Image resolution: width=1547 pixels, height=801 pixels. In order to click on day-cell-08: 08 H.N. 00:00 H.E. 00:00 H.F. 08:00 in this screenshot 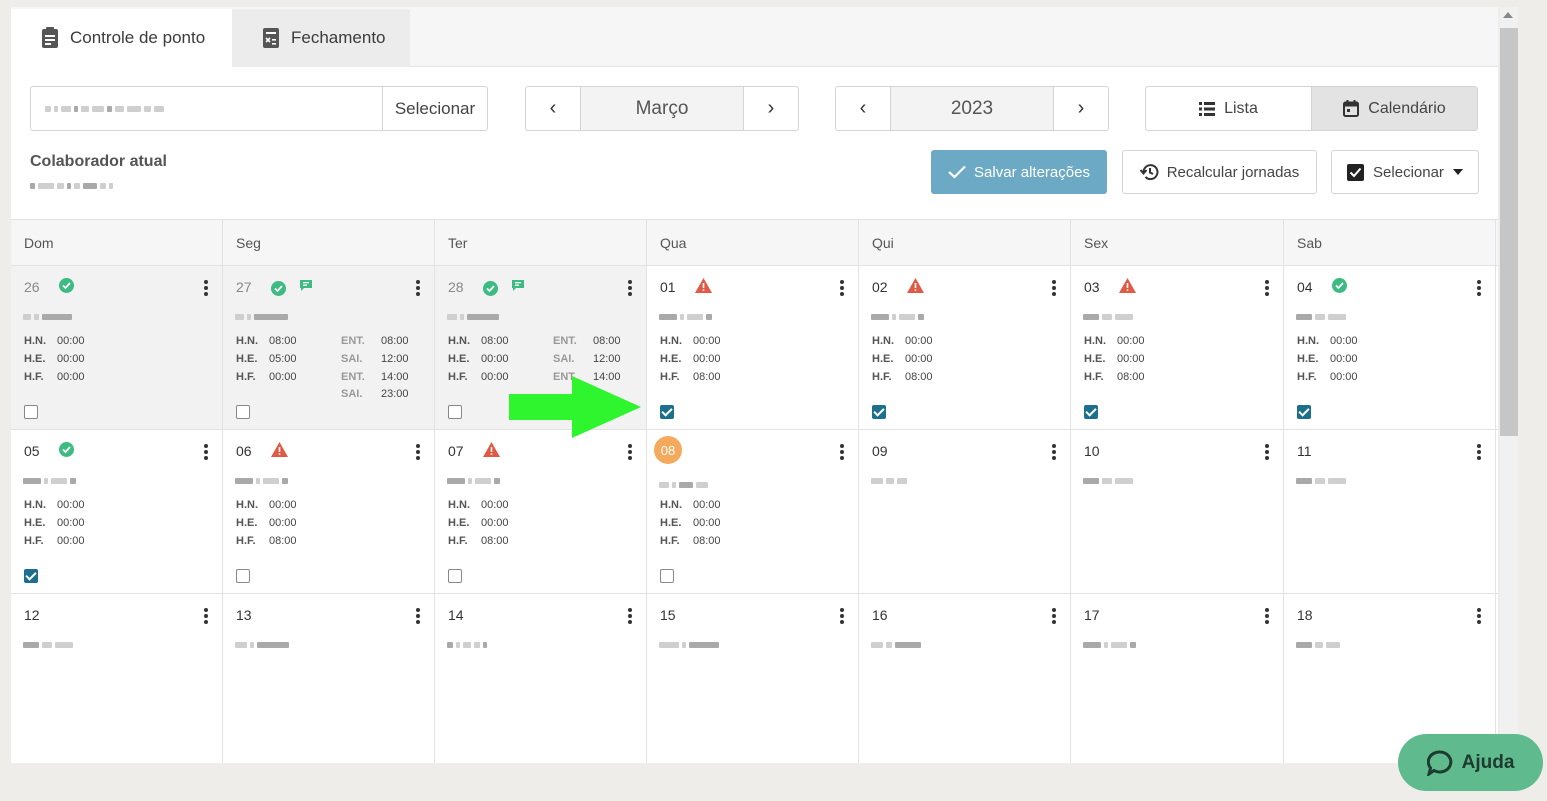, I will do `click(753, 511)`.